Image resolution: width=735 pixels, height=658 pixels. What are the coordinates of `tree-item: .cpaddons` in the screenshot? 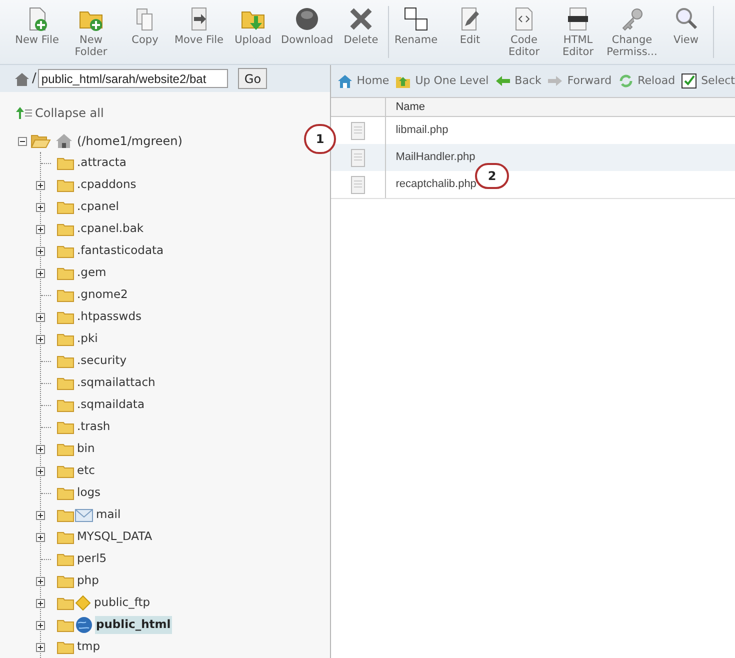 It's located at (107, 185).